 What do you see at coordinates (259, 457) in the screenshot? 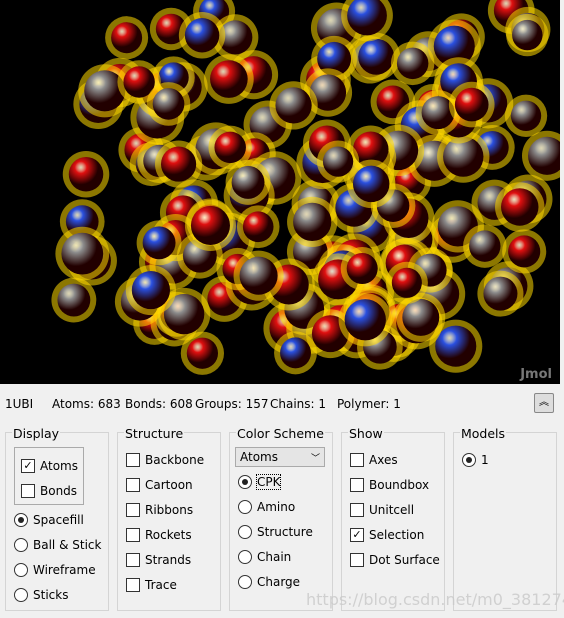
I see `select-value: Atoms` at bounding box center [259, 457].